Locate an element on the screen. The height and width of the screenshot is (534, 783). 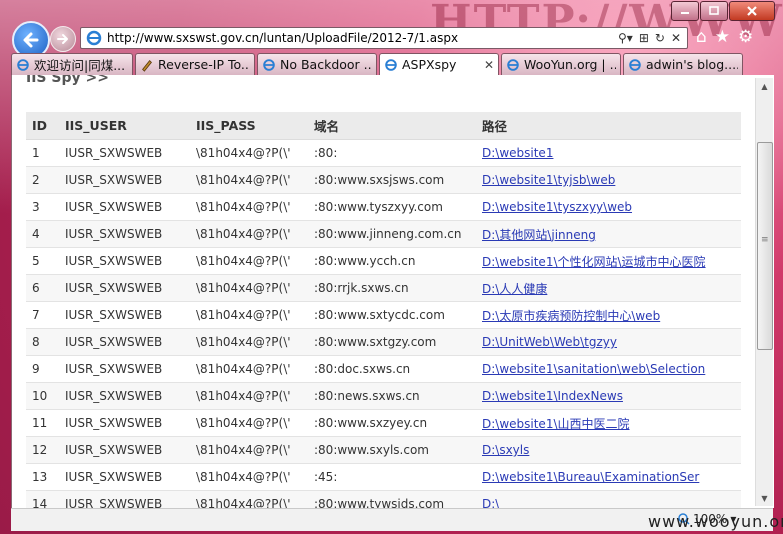
cell-id: 4 is located at coordinates (42, 234).